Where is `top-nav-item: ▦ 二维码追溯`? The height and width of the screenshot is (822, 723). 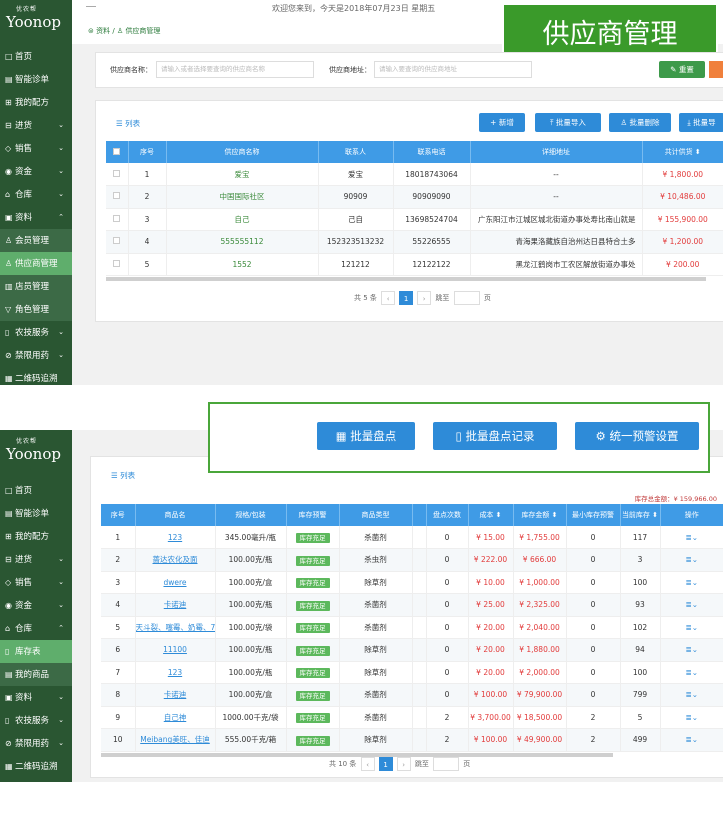 top-nav-item: ▦ 二维码追溯 is located at coordinates (36, 378).